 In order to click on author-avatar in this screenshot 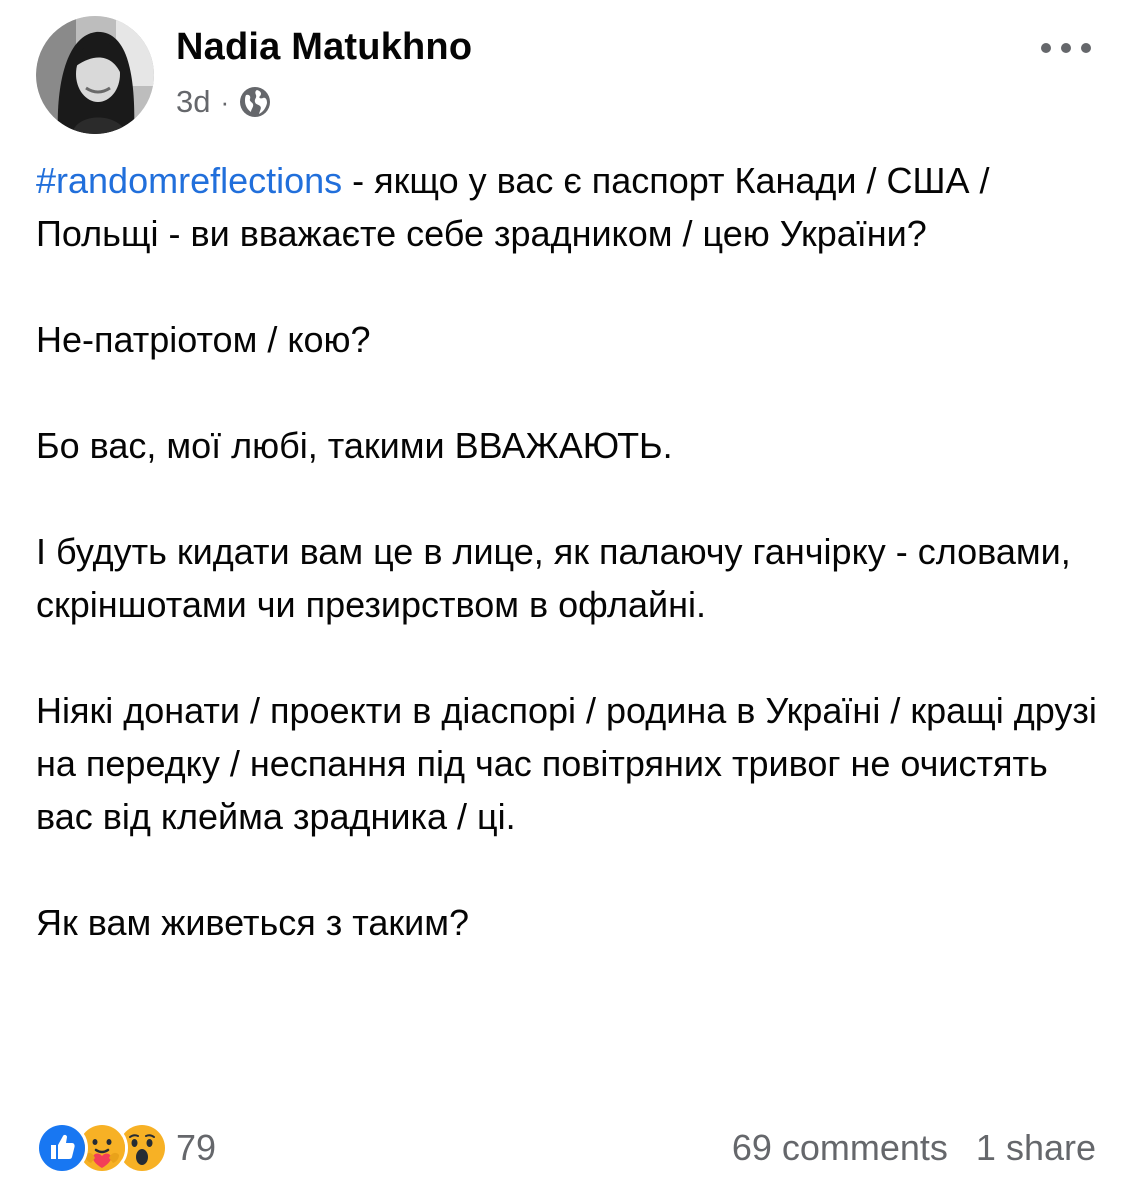, I will do `click(95, 75)`.